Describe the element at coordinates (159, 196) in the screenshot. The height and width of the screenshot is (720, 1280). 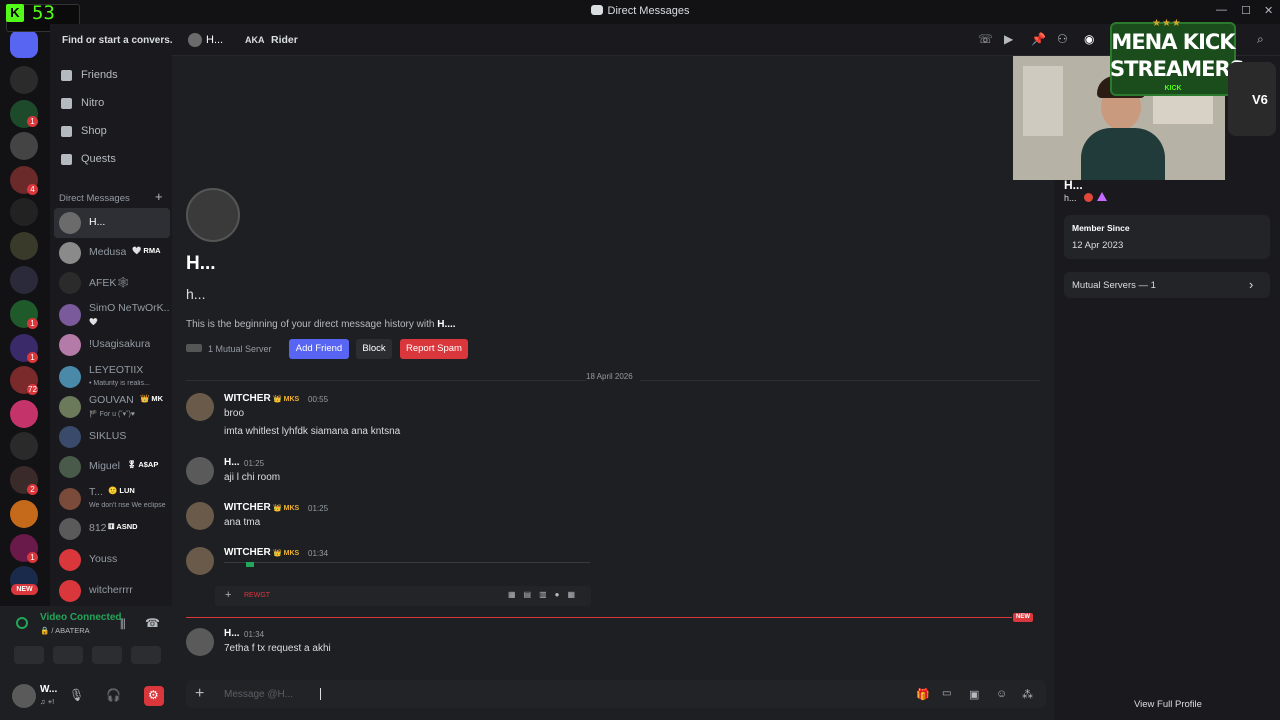
I see `new-dm-button: +` at that location.